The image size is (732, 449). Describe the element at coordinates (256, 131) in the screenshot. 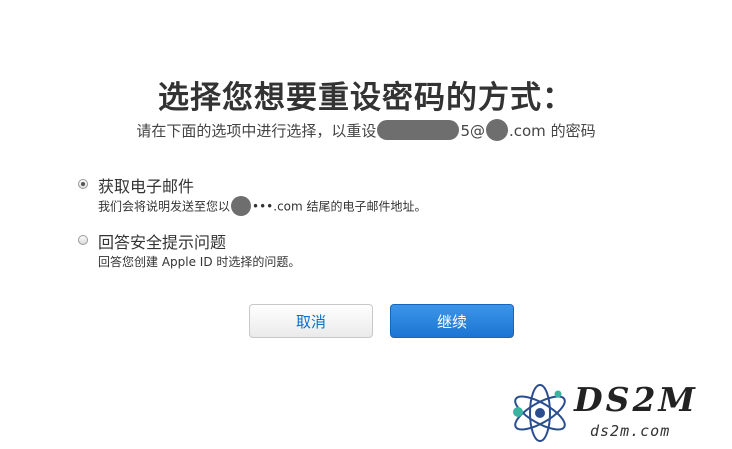

I see `subtitle-prefix: 请在下面的选项中进行选择，以重设` at that location.